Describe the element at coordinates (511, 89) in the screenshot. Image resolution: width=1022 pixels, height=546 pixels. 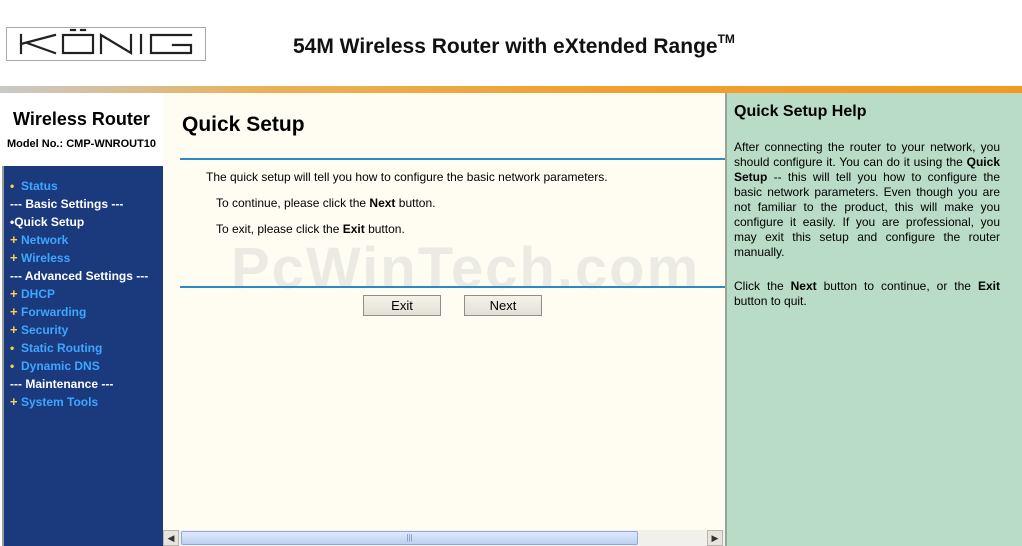
I see `header-accent-bar` at that location.